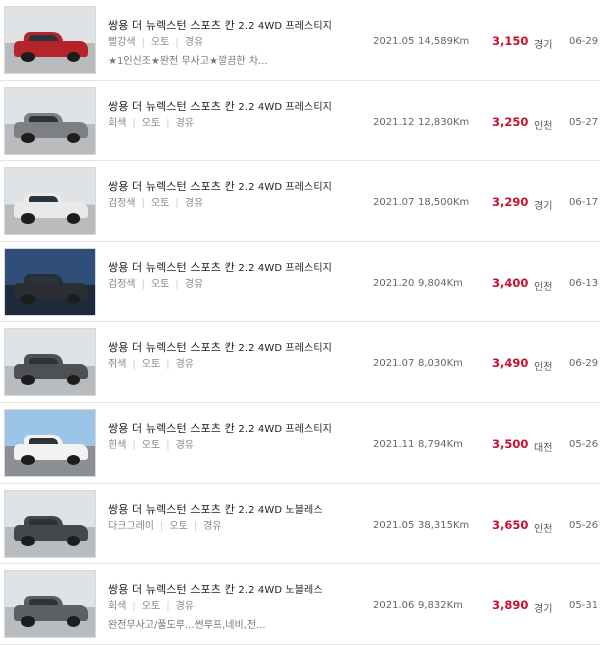  I want to click on price: 3,890, so click(510, 605).